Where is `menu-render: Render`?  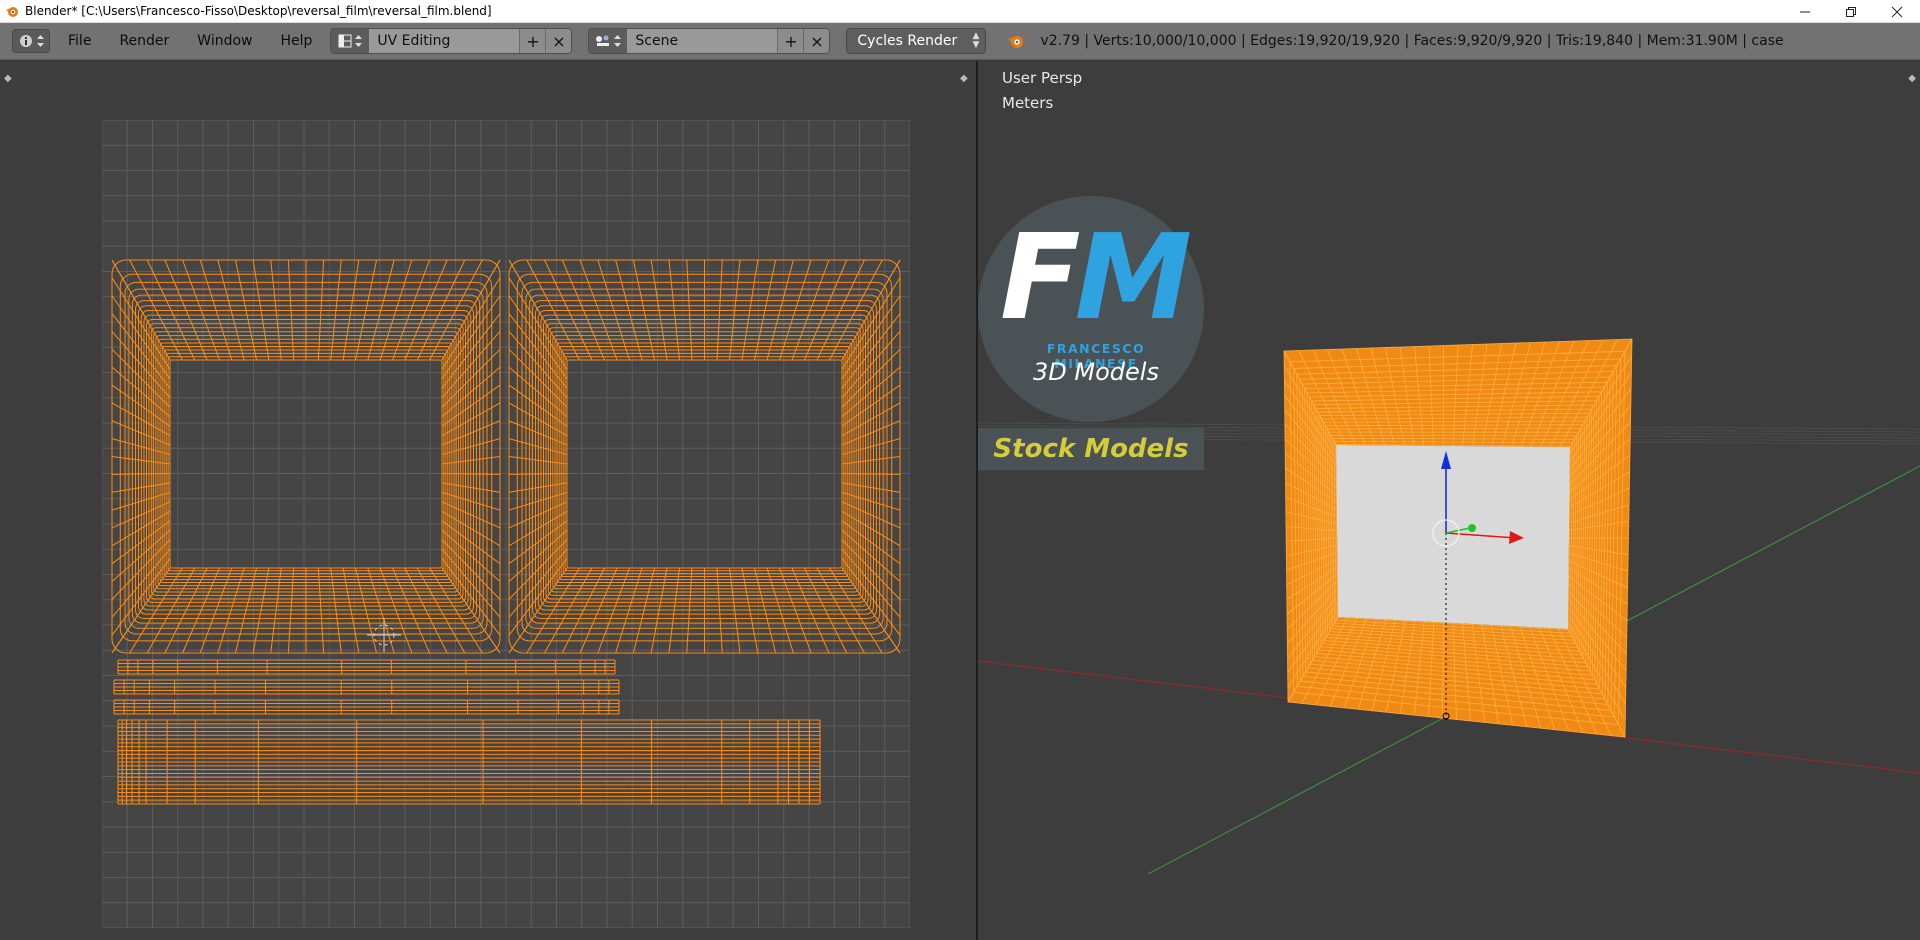 menu-render: Render is located at coordinates (144, 41).